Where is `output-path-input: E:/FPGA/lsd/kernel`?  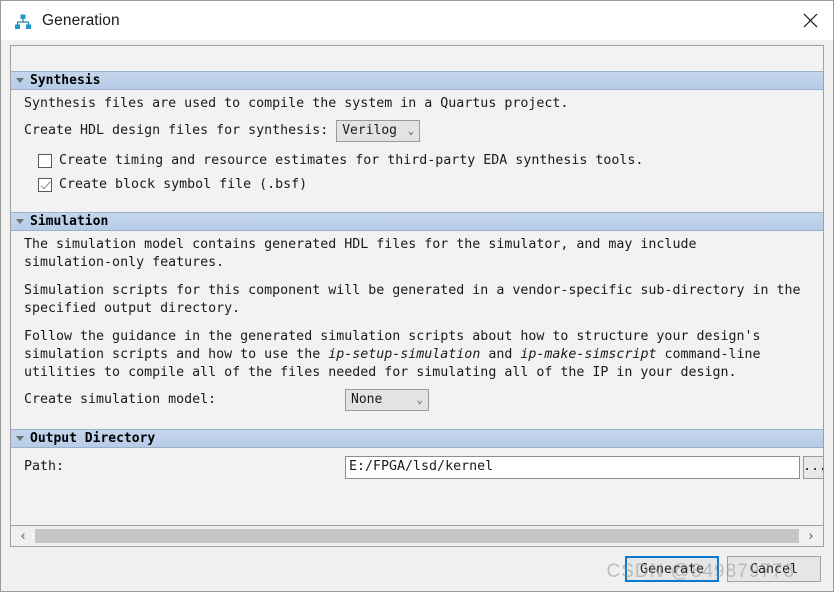 output-path-input: E:/FPGA/lsd/kernel is located at coordinates (572, 467).